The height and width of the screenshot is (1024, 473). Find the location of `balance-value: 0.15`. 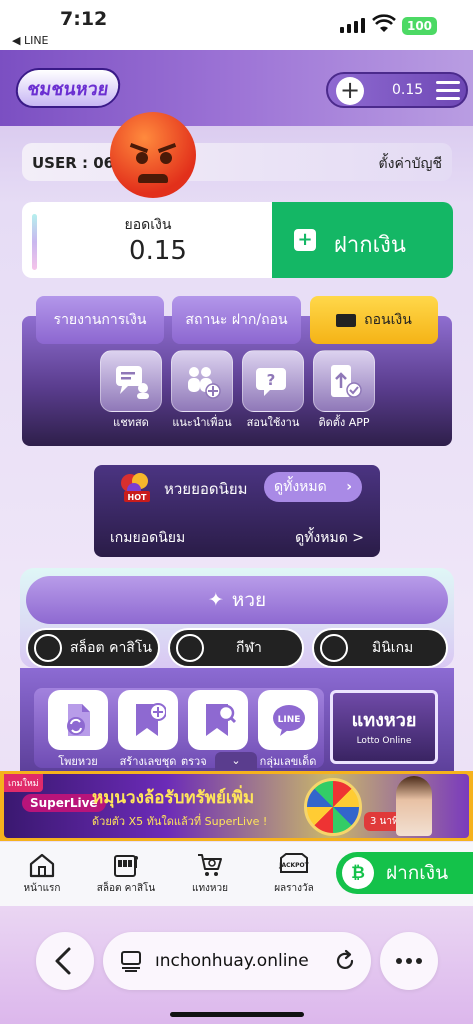

balance-value: 0.15 is located at coordinates (158, 251).